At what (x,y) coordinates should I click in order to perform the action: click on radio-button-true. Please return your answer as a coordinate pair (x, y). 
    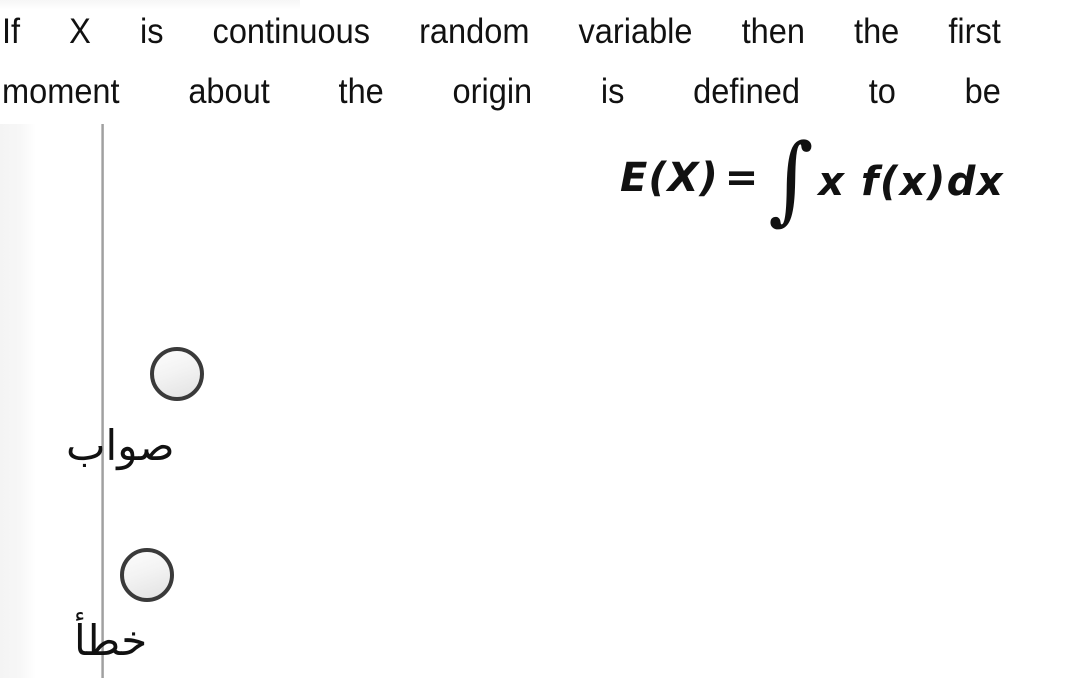
    Looking at the image, I should click on (177, 374).